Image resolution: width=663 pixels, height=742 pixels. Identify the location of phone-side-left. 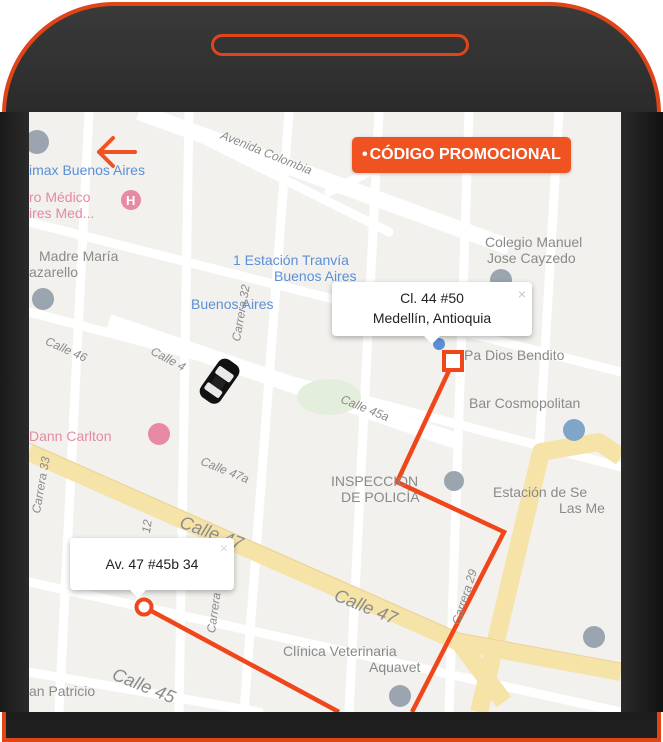
(14, 412).